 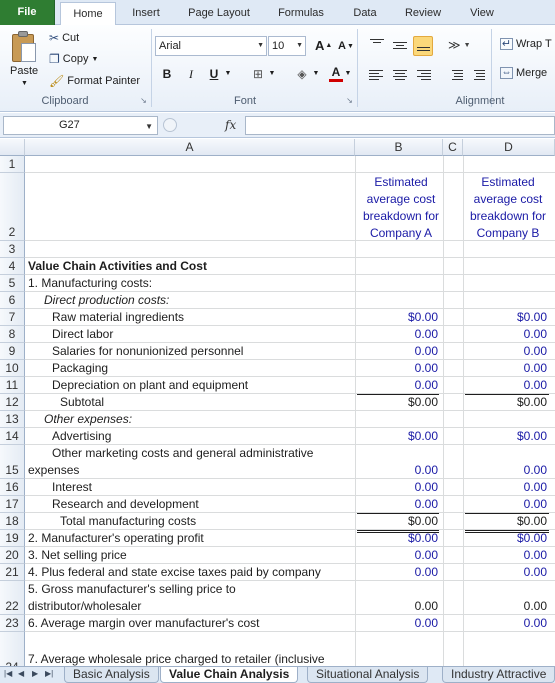 What do you see at coordinates (423, 46) in the screenshot?
I see `bottom-align-icon` at bounding box center [423, 46].